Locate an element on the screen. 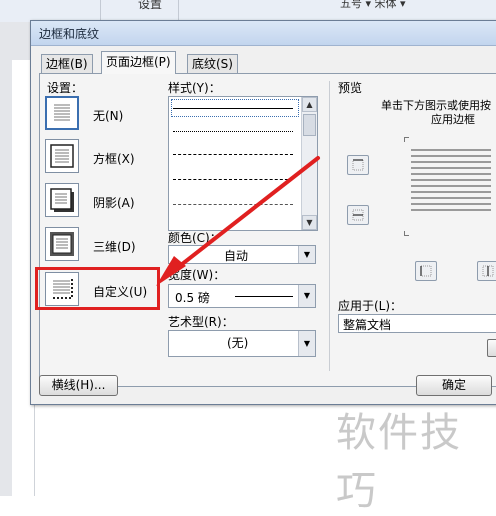 This screenshot has height=516, width=496. callout-arrow is located at coordinates (238, 221).